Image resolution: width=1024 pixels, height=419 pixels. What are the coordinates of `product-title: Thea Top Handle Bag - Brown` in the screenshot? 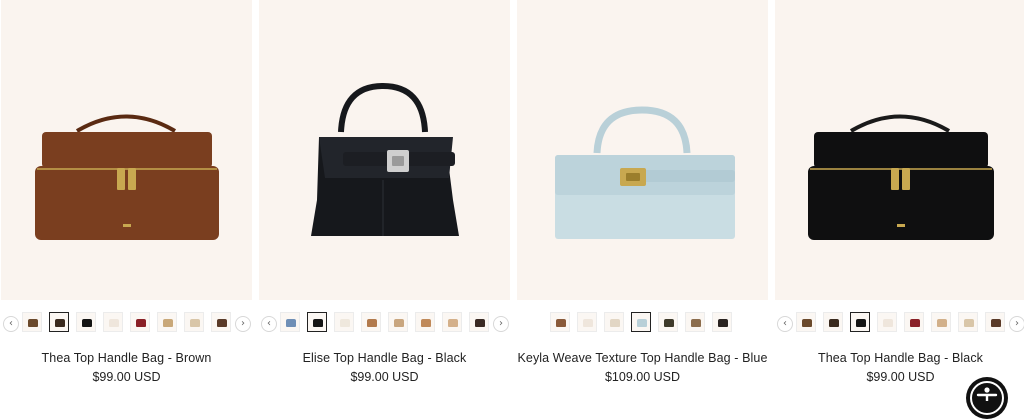 It's located at (126, 358).